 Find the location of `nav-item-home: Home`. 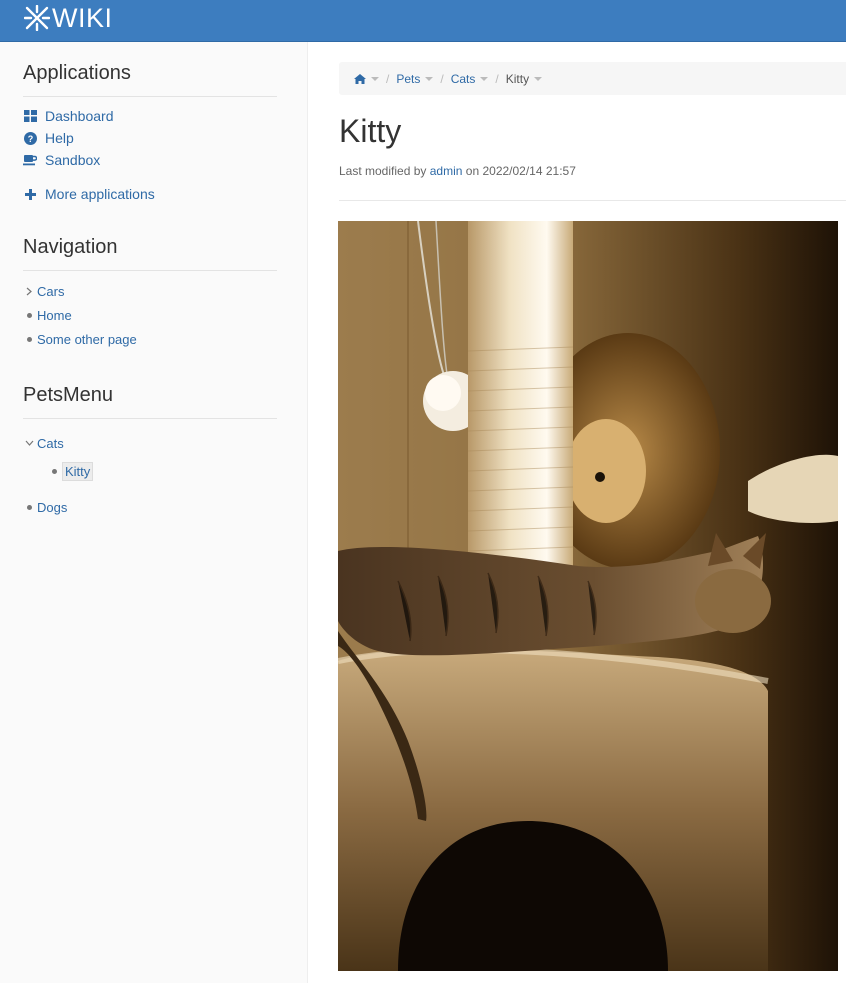

nav-item-home: Home is located at coordinates (48, 315).